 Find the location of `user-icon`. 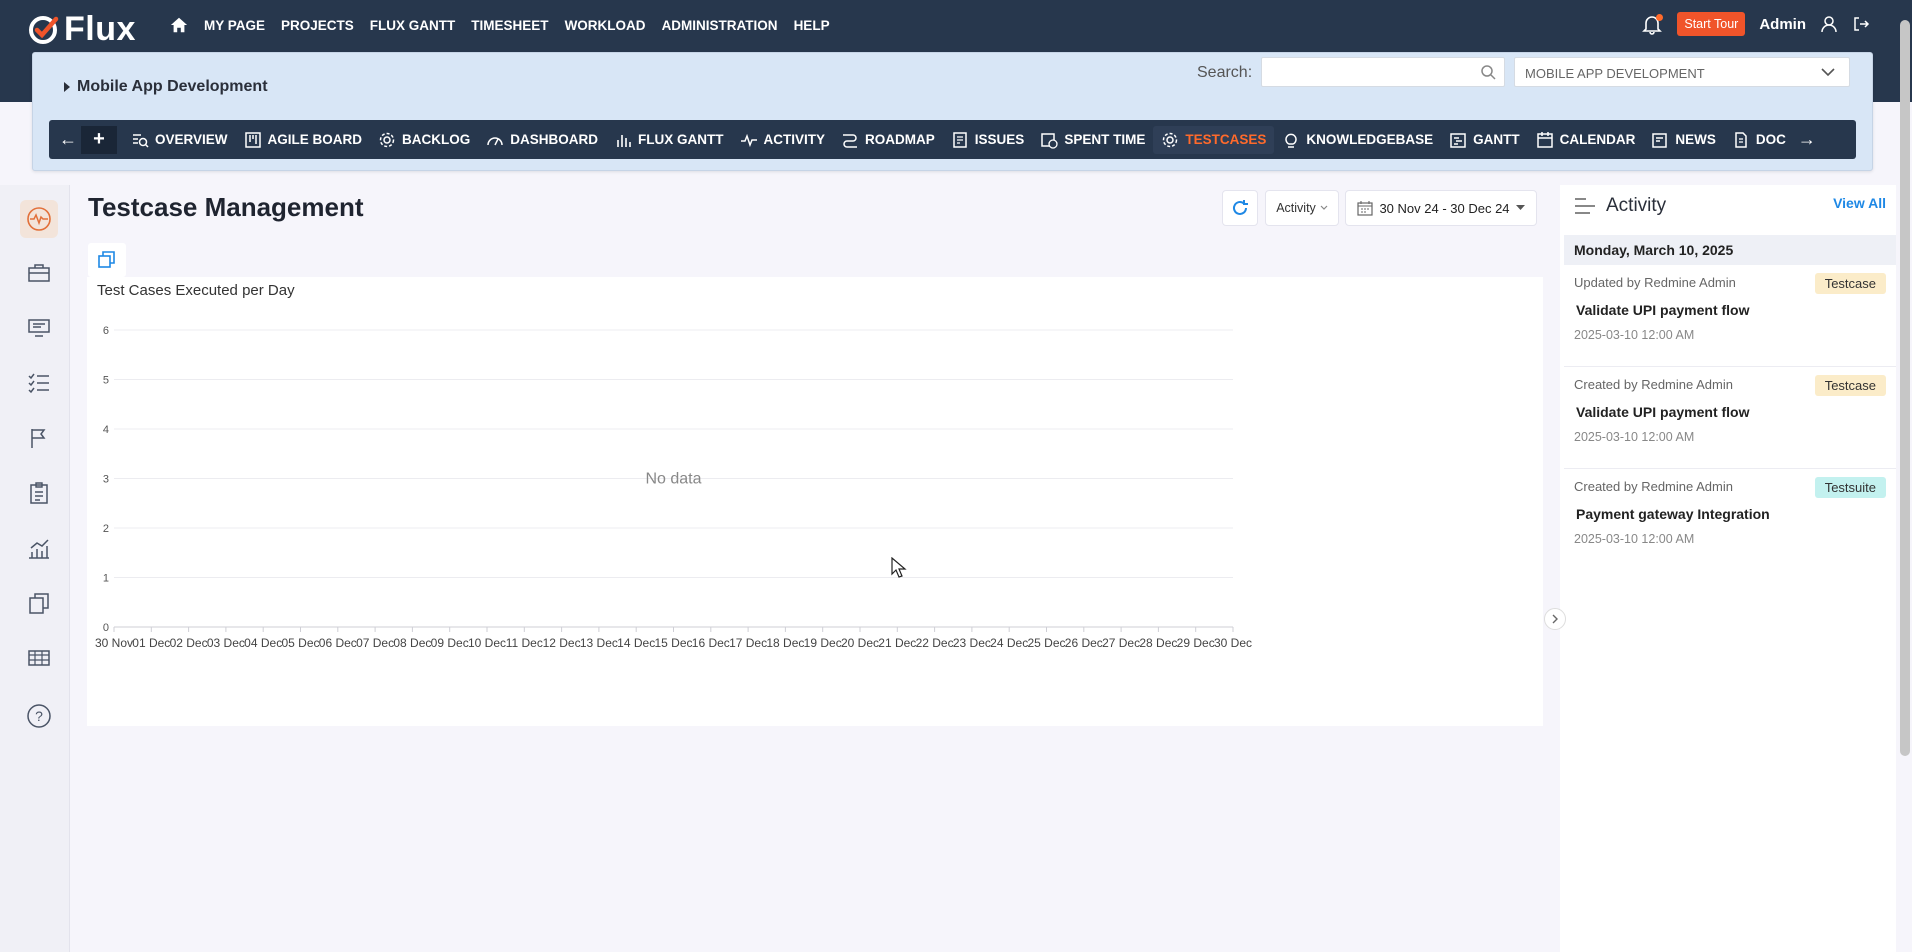

user-icon is located at coordinates (1829, 24).